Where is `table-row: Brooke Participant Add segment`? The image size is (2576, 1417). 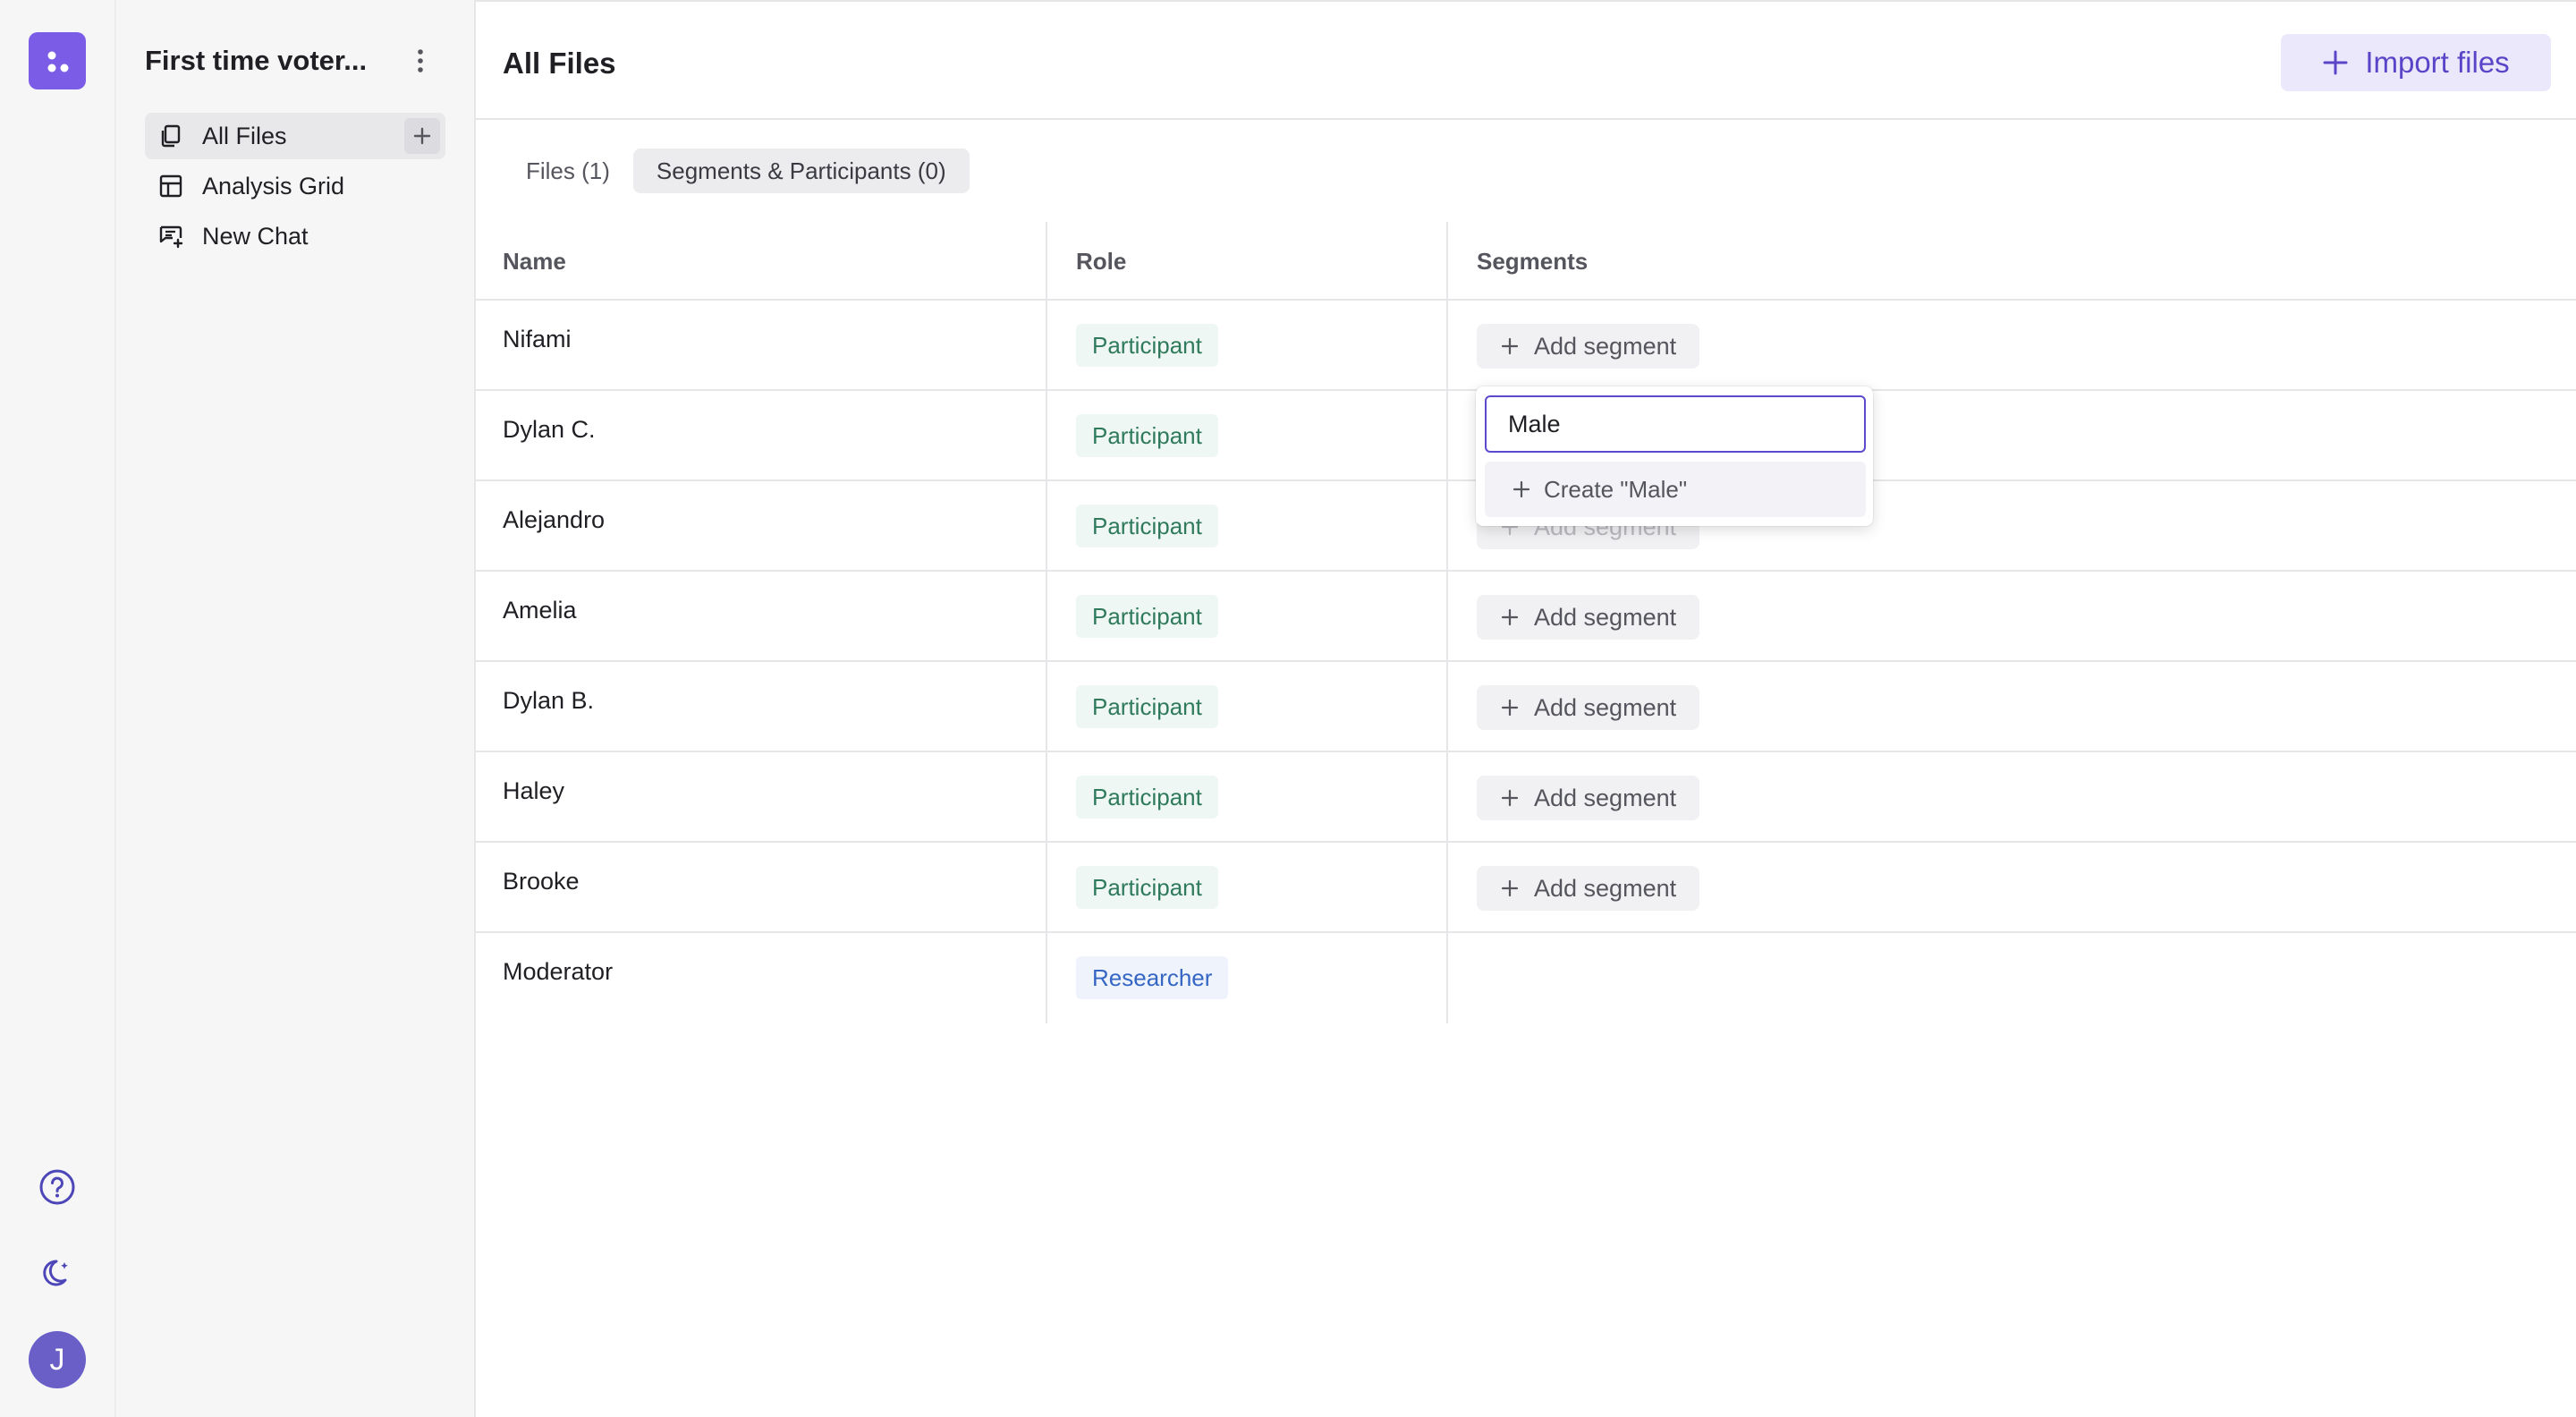 table-row: Brooke Participant Add segment is located at coordinates (1526, 888).